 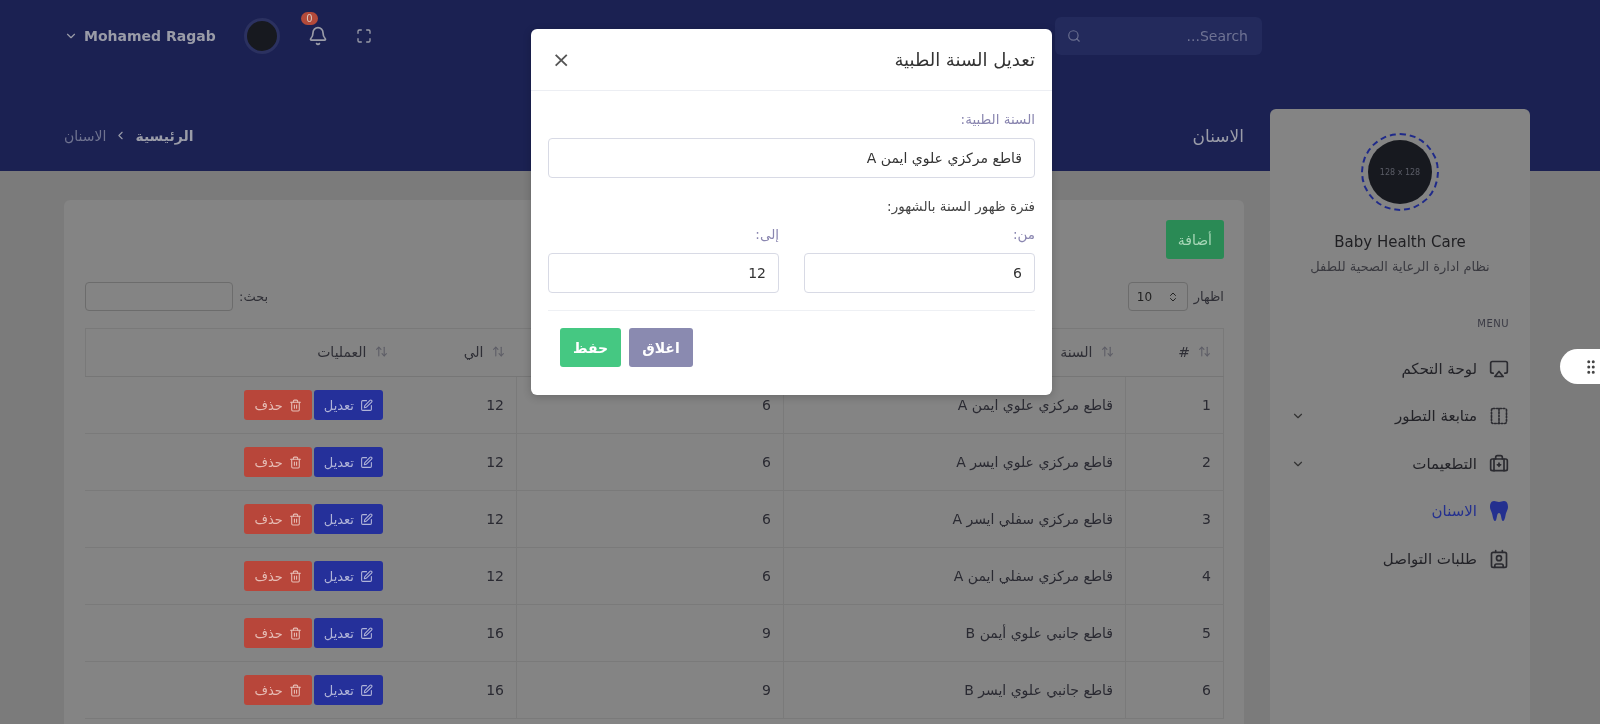 I want to click on table-cell: قاطع مركزي سفلي ايسر A, so click(x=1032, y=519).